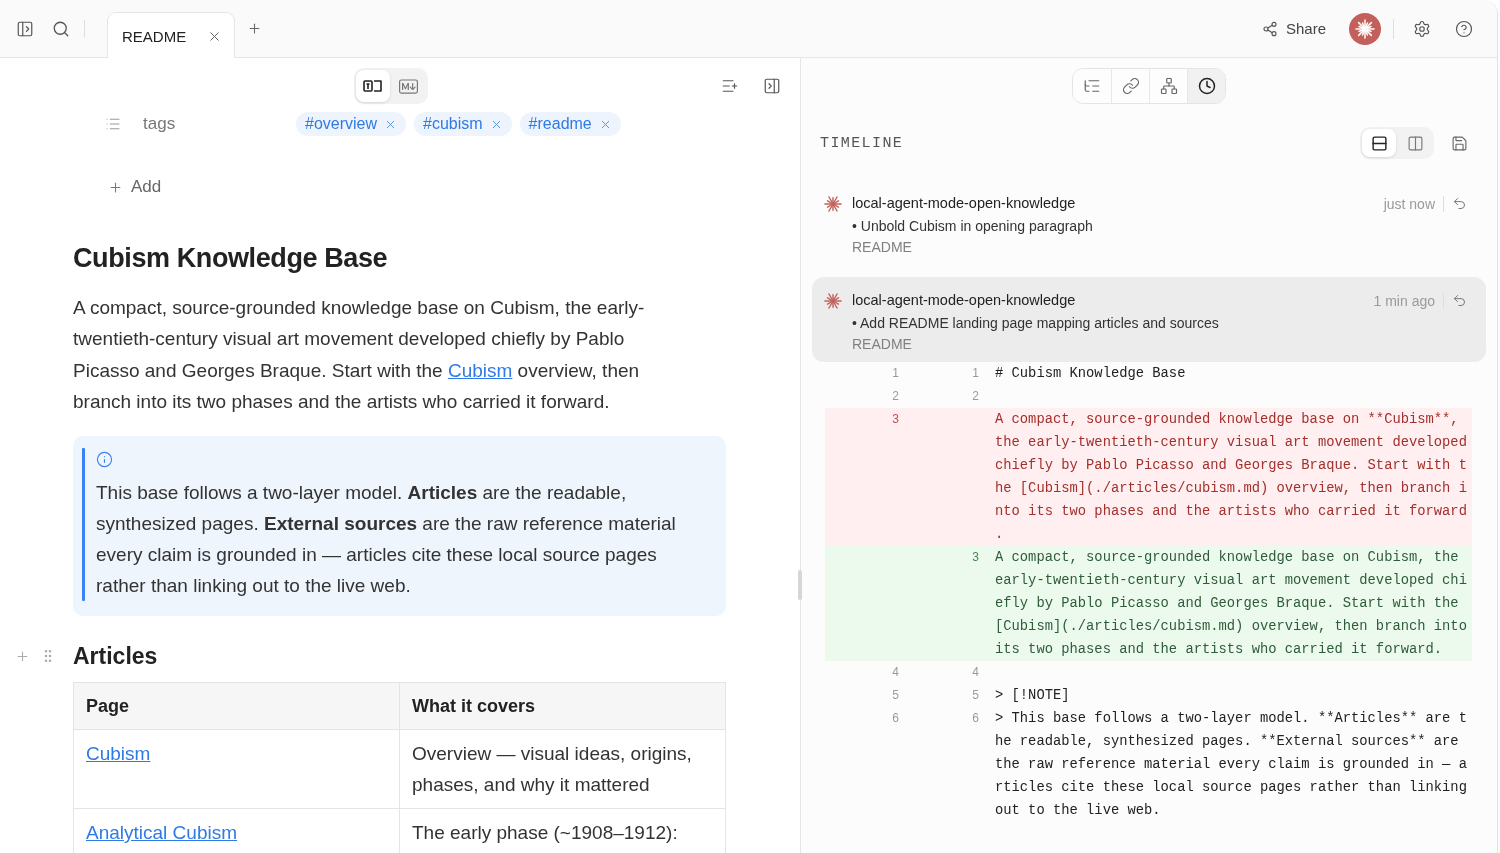  What do you see at coordinates (1168, 86) in the screenshot?
I see `hierarchy-icon` at bounding box center [1168, 86].